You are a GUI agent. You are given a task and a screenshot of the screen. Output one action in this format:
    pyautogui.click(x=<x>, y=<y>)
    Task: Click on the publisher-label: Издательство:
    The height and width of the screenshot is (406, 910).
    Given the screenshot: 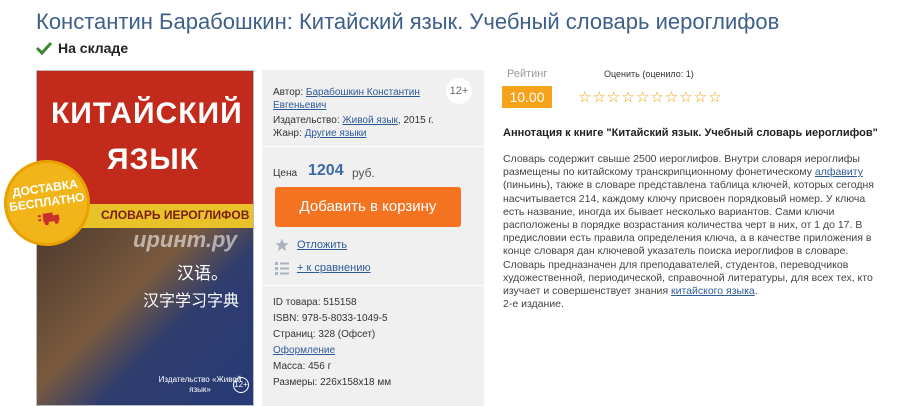 What is the action you would take?
    pyautogui.click(x=306, y=120)
    